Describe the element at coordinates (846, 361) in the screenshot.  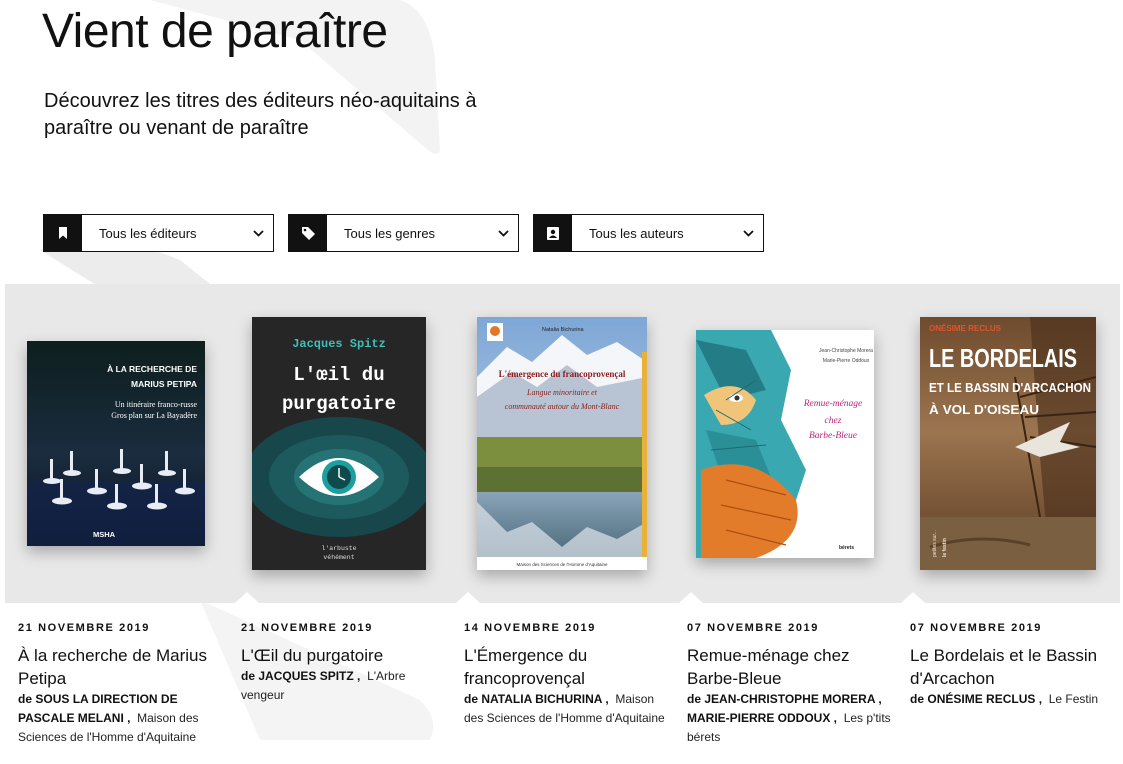
I see `cover-author: Marie-Pierre Oddoux` at that location.